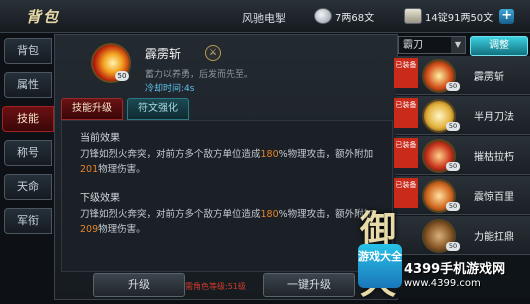  Describe the element at coordinates (494, 237) in the screenshot. I see `skill-list-name: 力能扛鼎` at that location.